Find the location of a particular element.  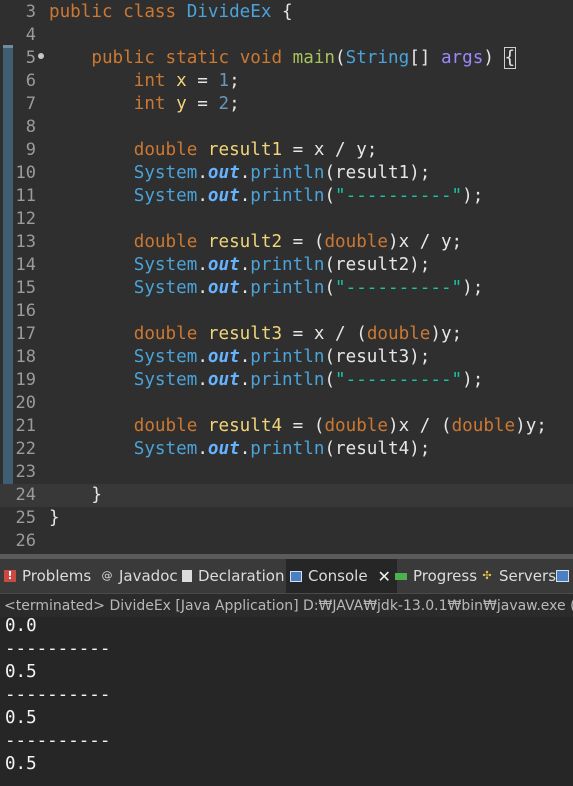

code-line: 9 double result1 = x / y; is located at coordinates (286, 150).